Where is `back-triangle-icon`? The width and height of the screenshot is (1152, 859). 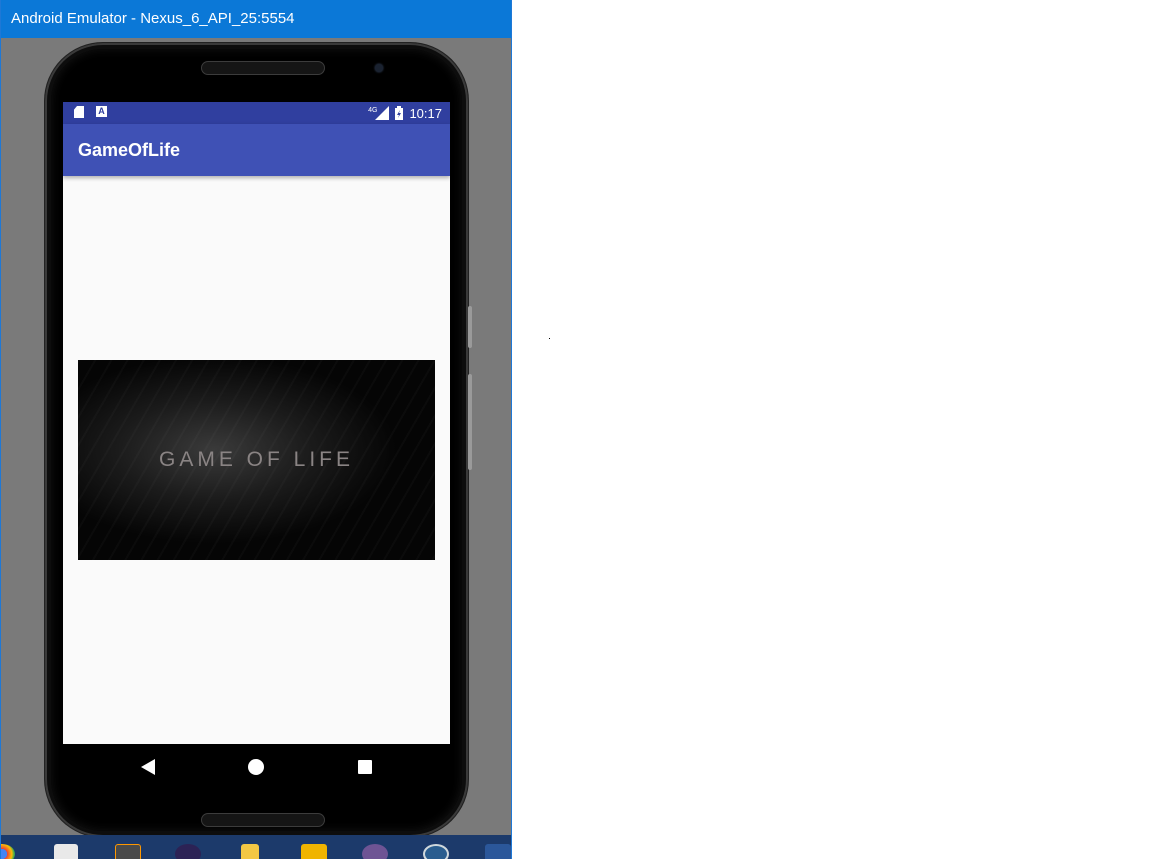 back-triangle-icon is located at coordinates (148, 767).